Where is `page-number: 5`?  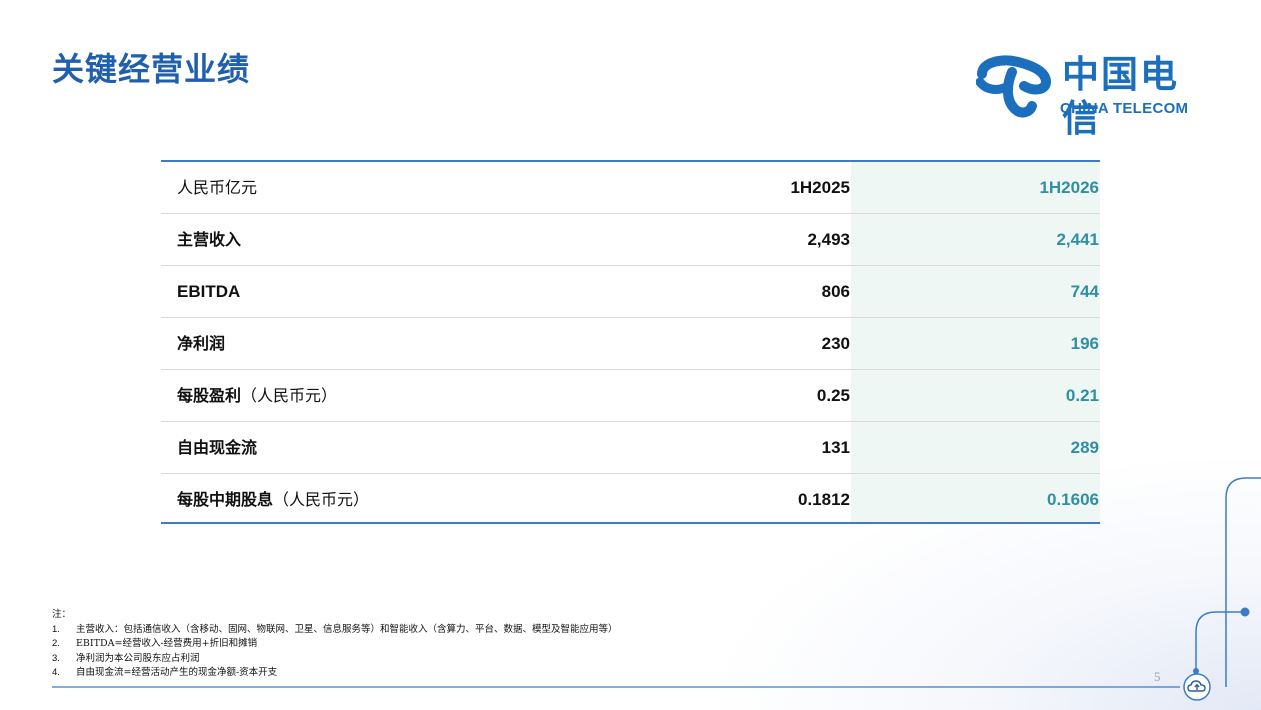 page-number: 5 is located at coordinates (1157, 676).